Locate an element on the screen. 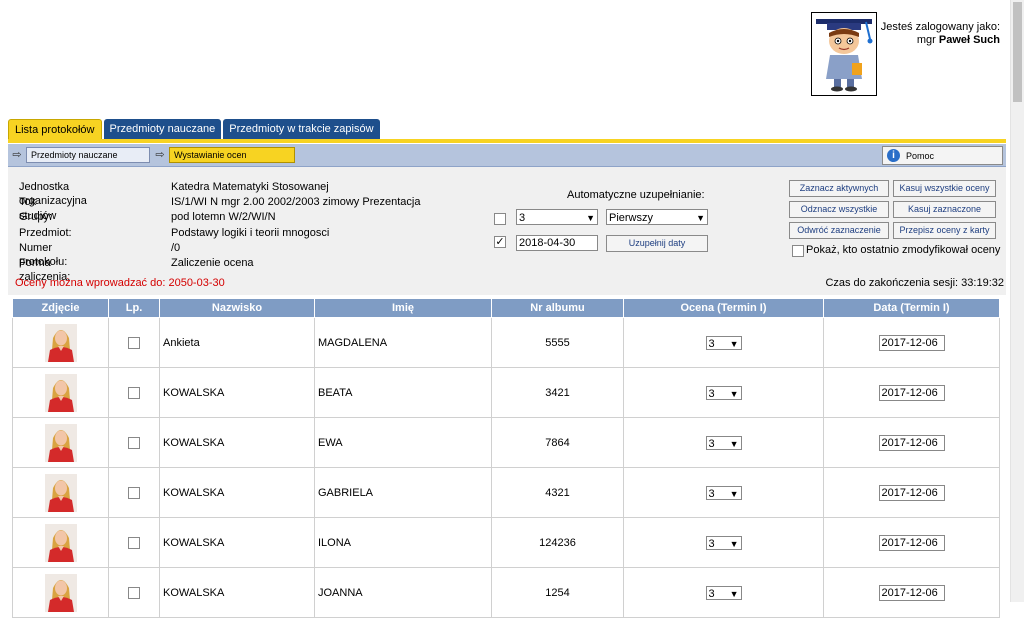 The height and width of the screenshot is (618, 1024). login-user: mgr Paweł Such is located at coordinates (940, 40).